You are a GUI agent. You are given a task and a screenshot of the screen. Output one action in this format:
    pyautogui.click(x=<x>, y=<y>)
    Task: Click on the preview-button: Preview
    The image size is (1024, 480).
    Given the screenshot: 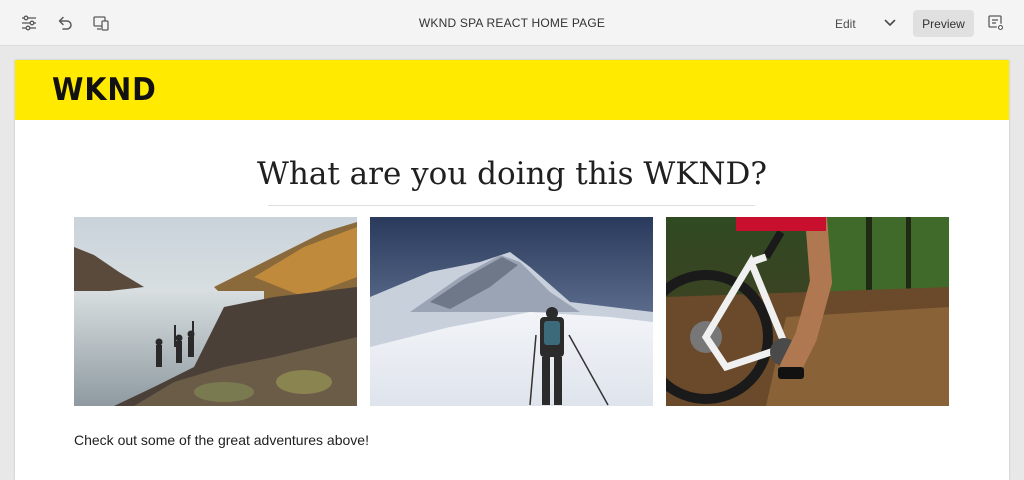 What is the action you would take?
    pyautogui.click(x=943, y=23)
    